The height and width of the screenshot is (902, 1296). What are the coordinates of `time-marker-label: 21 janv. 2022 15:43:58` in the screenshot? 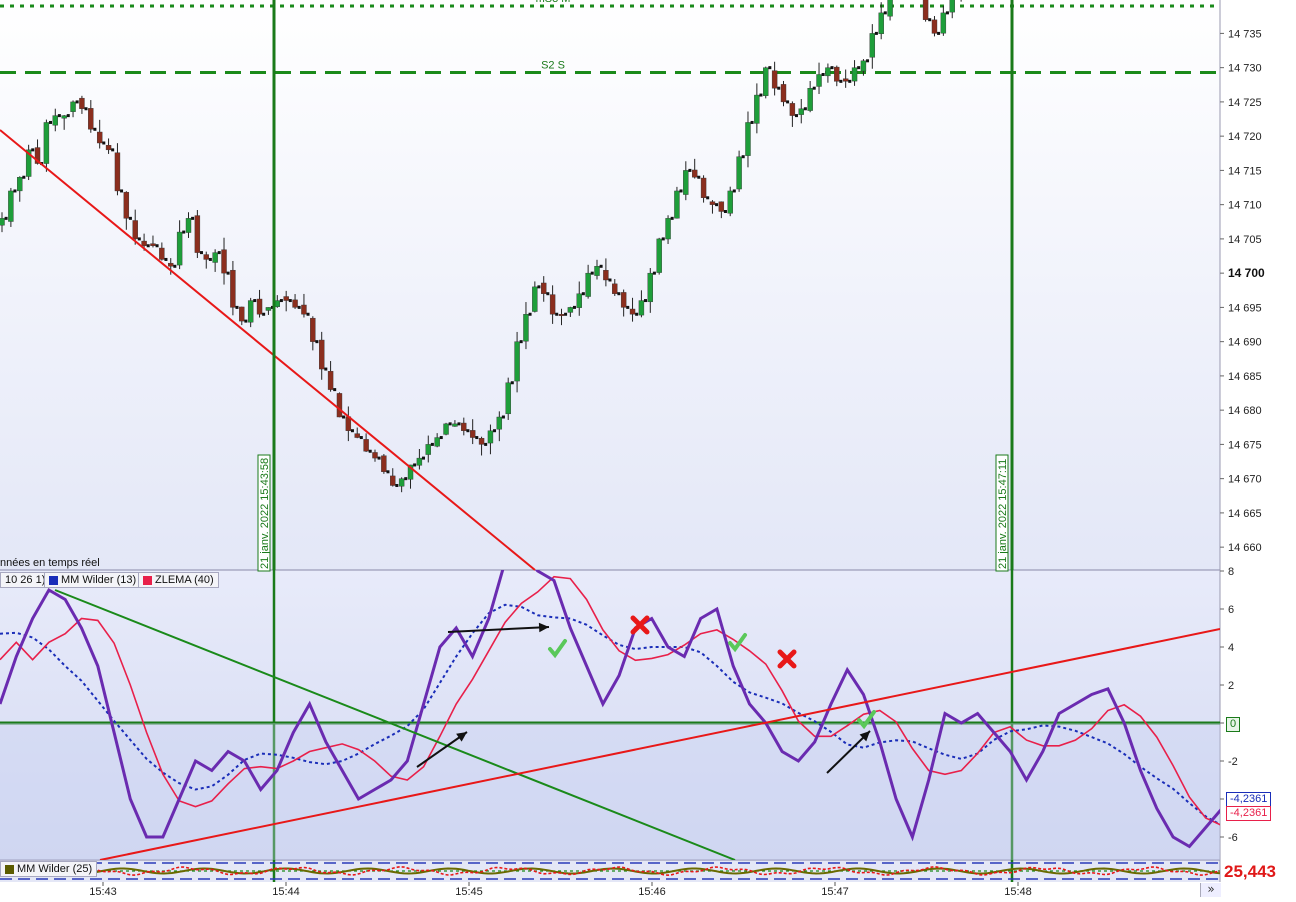 It's located at (265, 513).